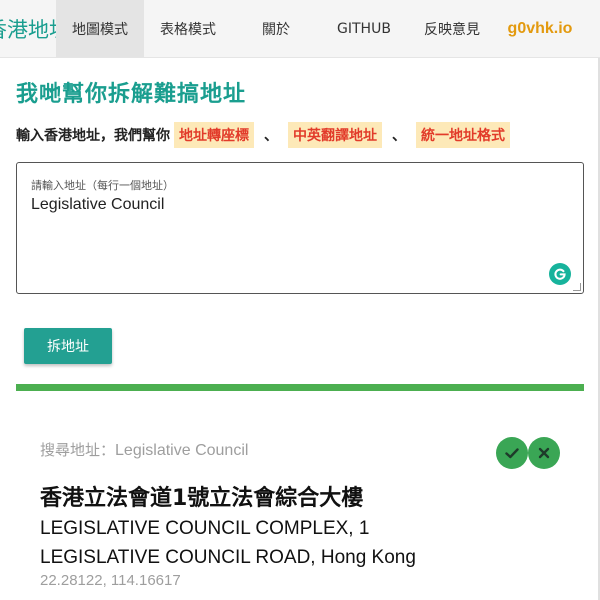 The height and width of the screenshot is (600, 600). I want to click on nav-item-map-mode: 地圖模式, so click(100, 28).